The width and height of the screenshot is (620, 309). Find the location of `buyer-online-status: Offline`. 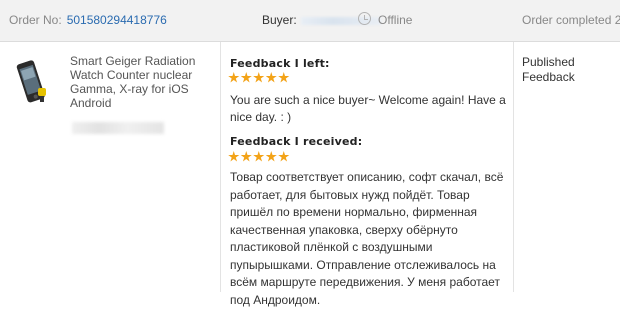

buyer-online-status: Offline is located at coordinates (395, 20).